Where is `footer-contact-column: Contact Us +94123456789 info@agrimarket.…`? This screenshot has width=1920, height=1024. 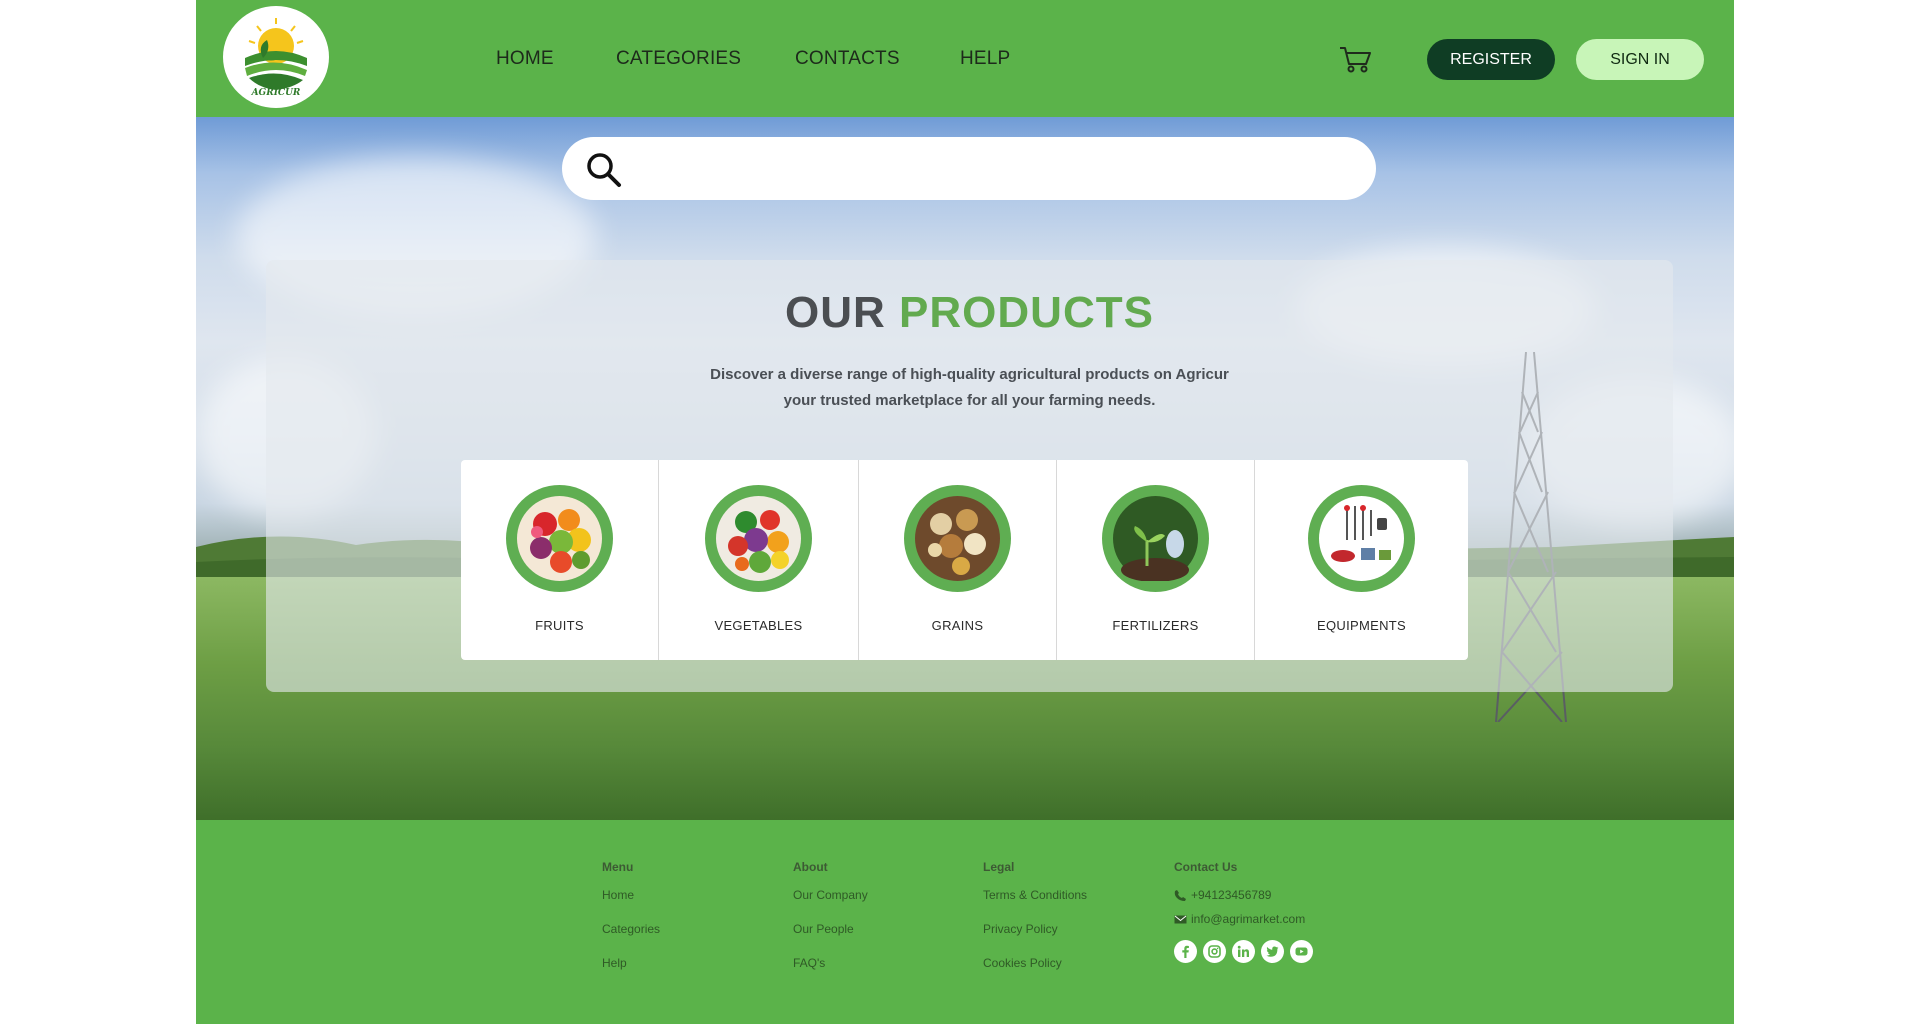
footer-contact-column: Contact Us +94123456789 info@agrimarket.… is located at coordinates (1243, 911).